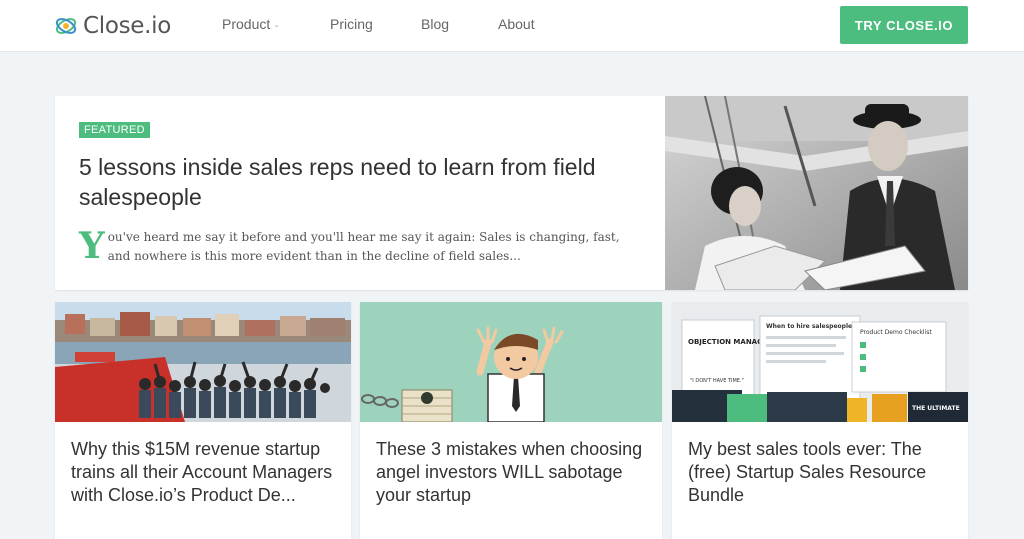 The width and height of the screenshot is (1024, 539). Describe the element at coordinates (114, 130) in the screenshot. I see `featured-badge: FEATURED` at that location.